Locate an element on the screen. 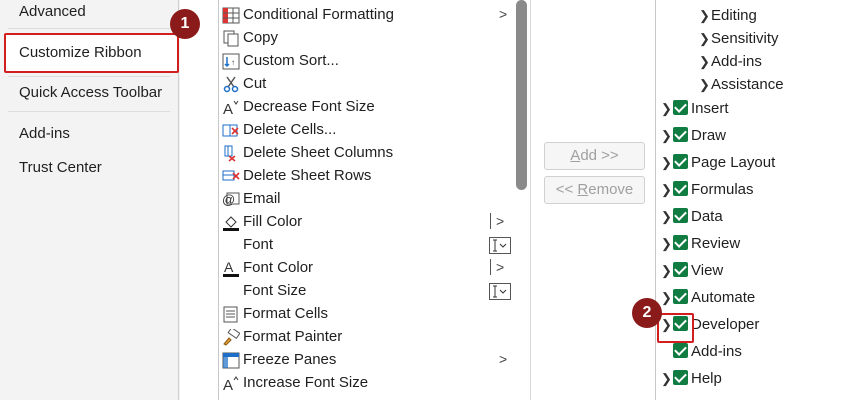  command-item: Format Painter is located at coordinates (367, 337).